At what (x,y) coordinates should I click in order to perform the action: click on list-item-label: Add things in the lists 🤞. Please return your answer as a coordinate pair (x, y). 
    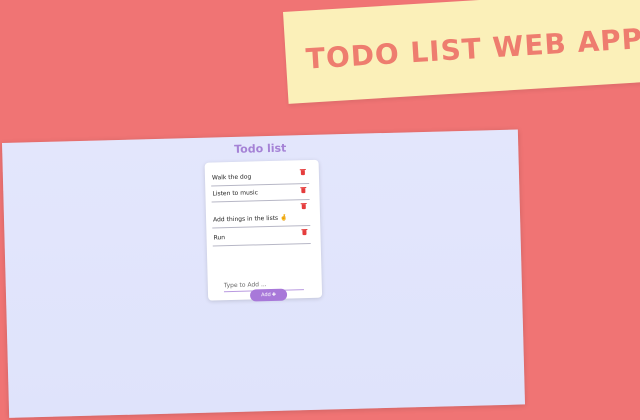
    Looking at the image, I should click on (250, 219).